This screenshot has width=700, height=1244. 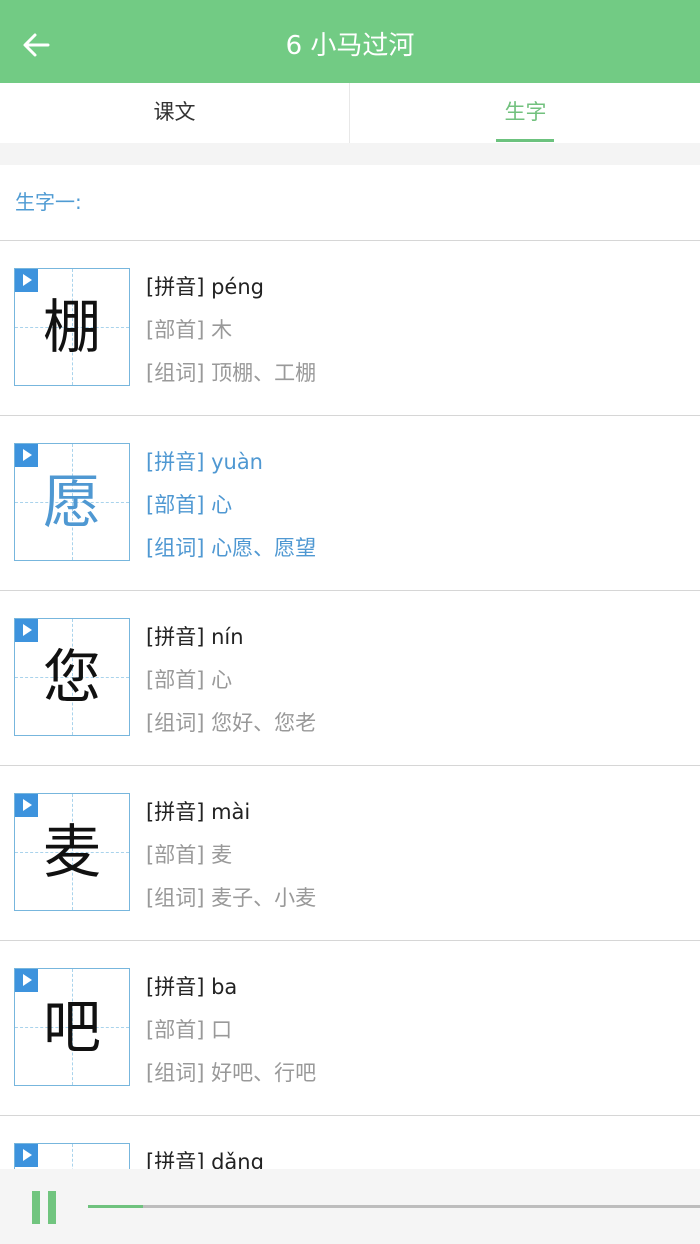 I want to click on character-grid: 棚, so click(x=72, y=327).